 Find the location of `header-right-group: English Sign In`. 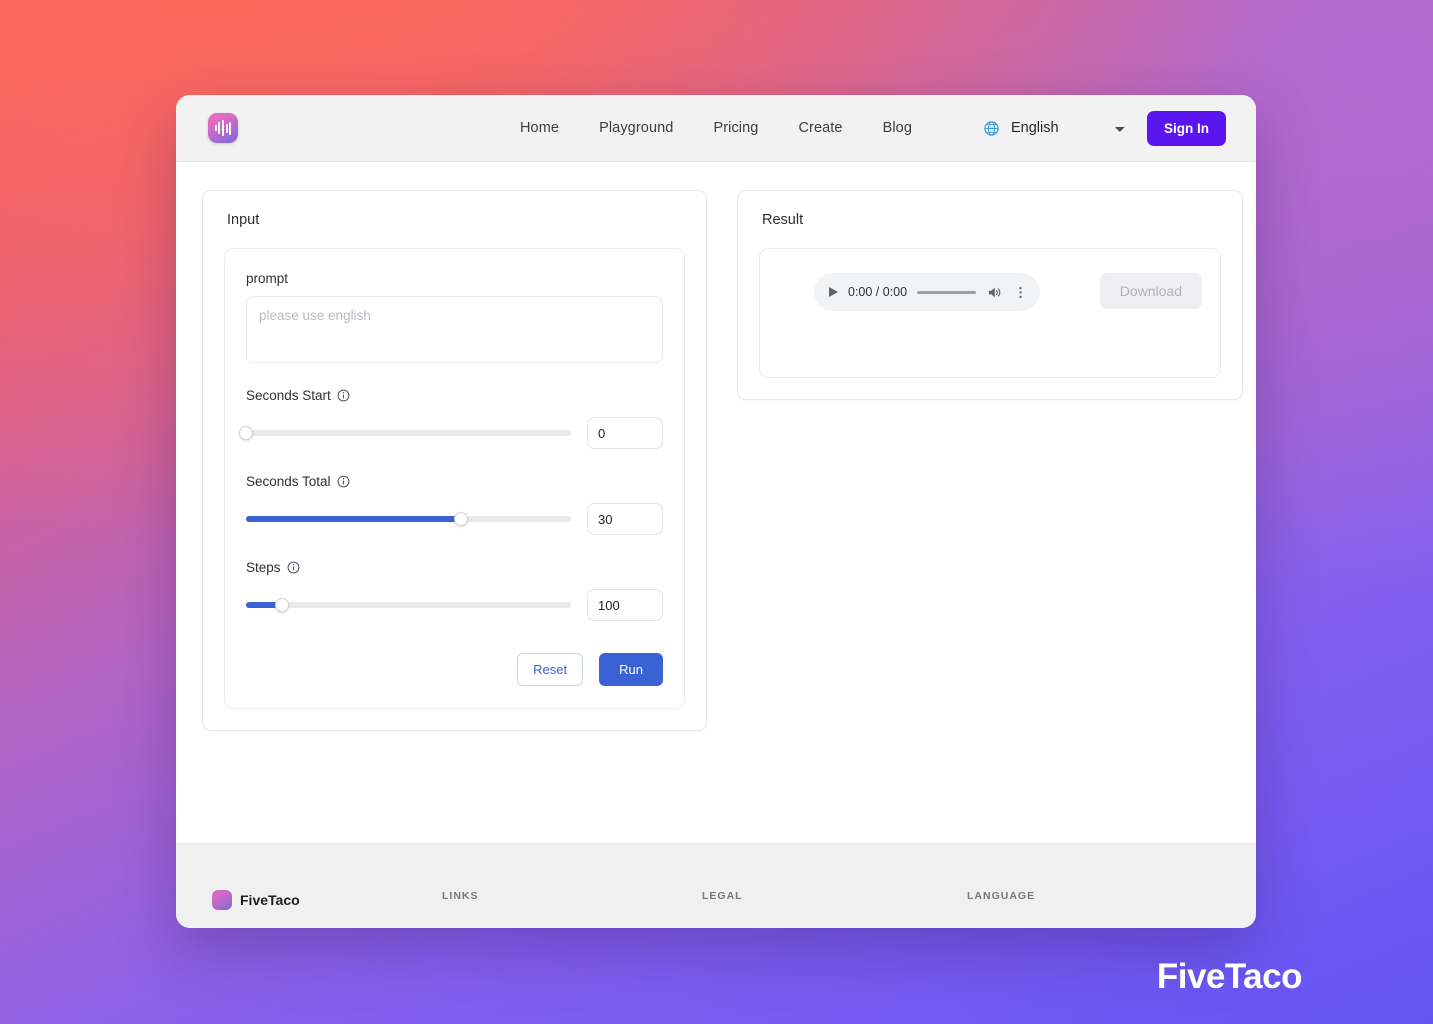

header-right-group: English Sign In is located at coordinates (1104, 128).